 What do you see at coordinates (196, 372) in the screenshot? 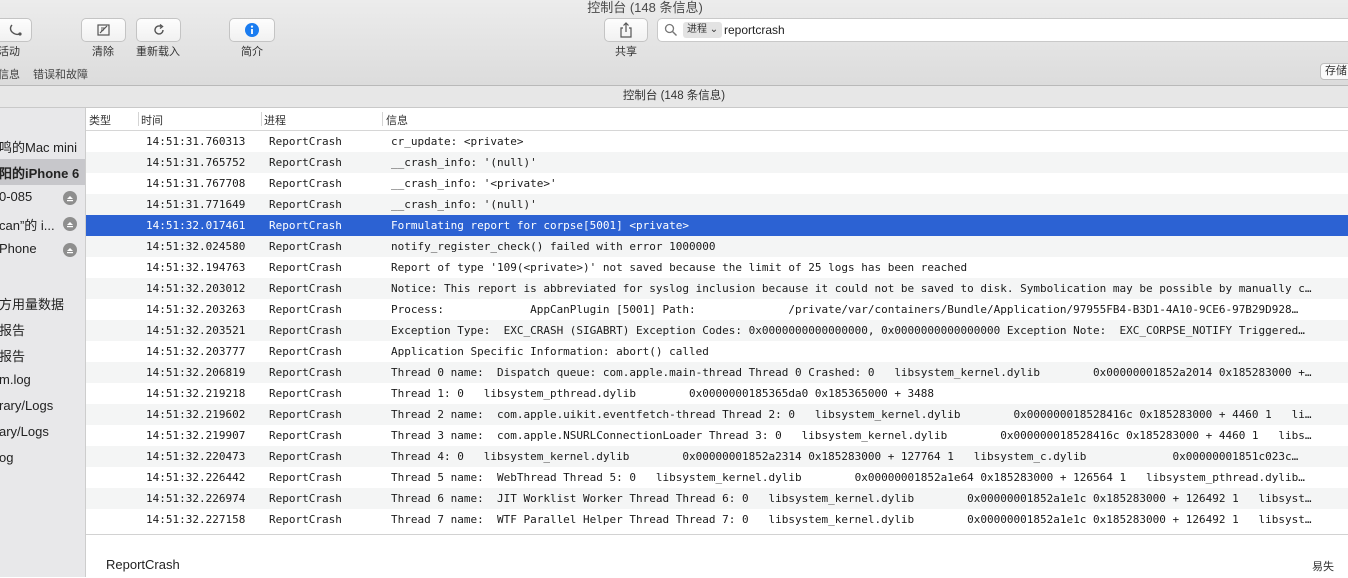
I see `log-time-cell: 14:51:32.206819` at bounding box center [196, 372].